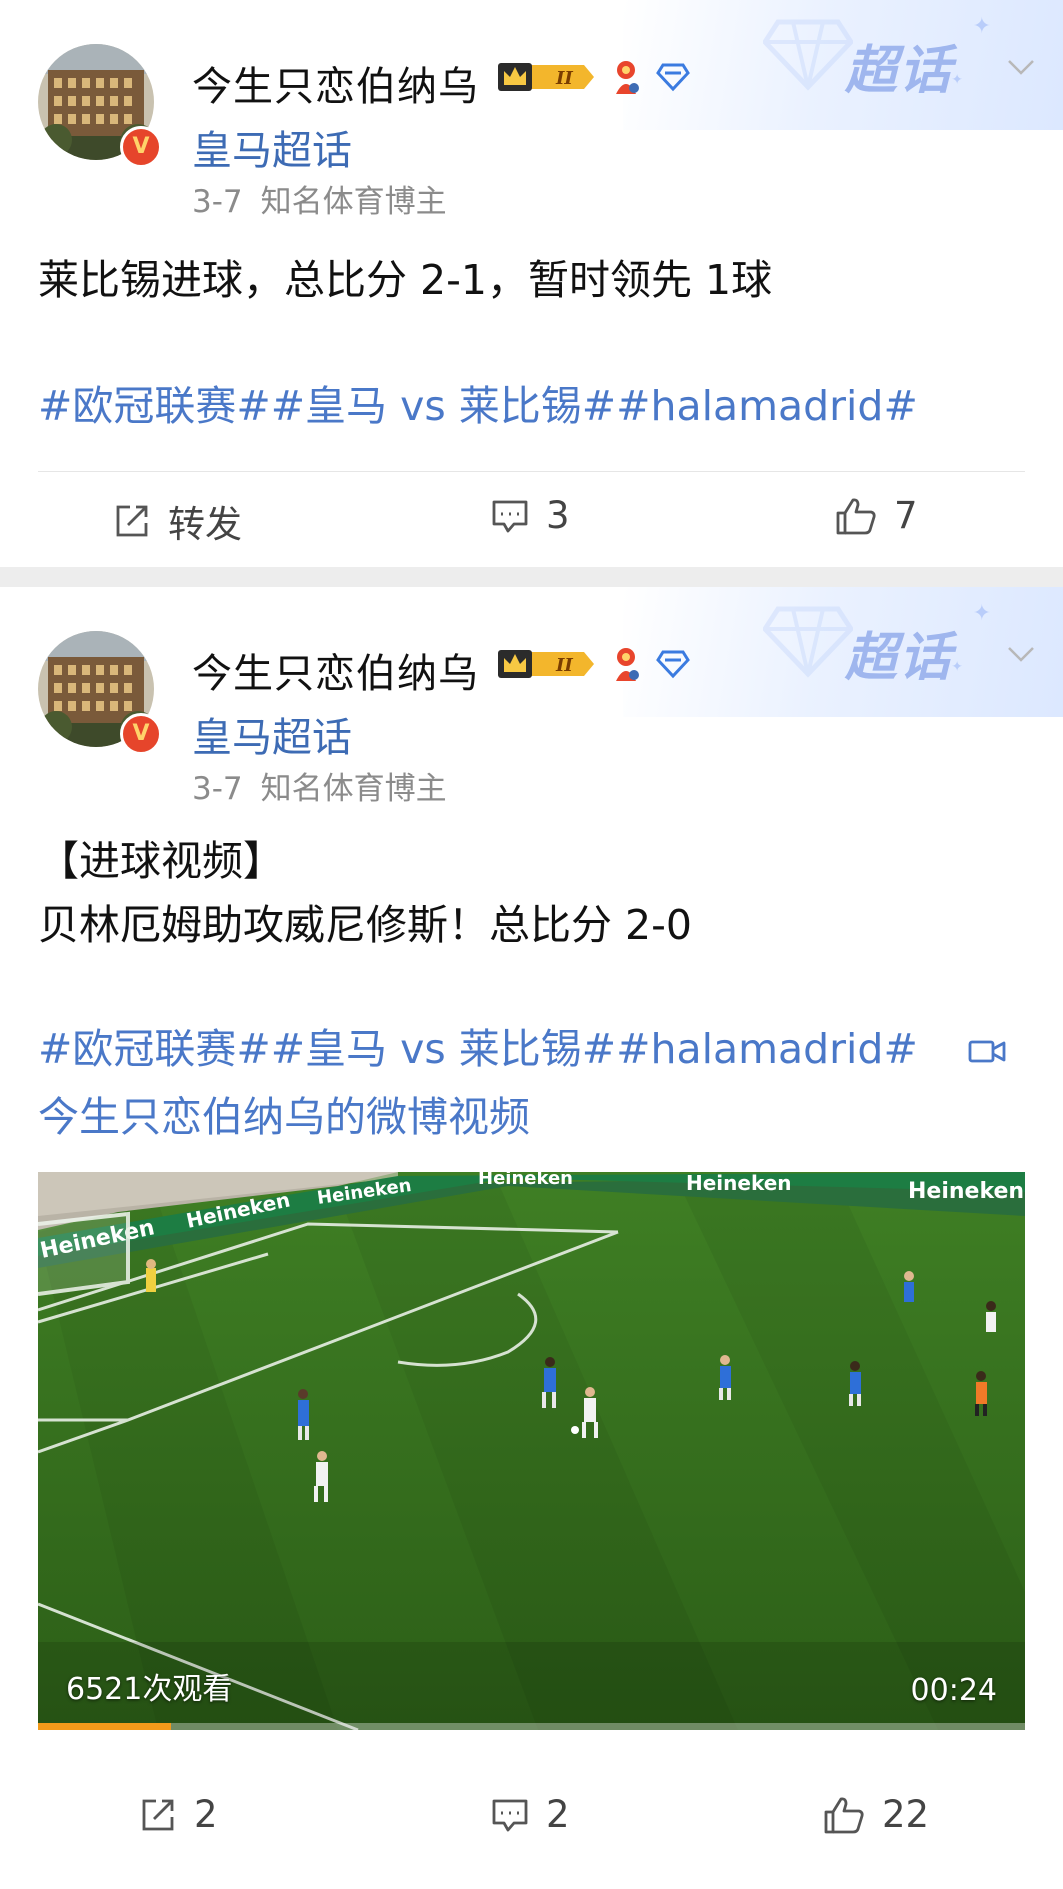 The image size is (1063, 1889). Describe the element at coordinates (178, 1814) in the screenshot. I see `repost-button: 2` at that location.